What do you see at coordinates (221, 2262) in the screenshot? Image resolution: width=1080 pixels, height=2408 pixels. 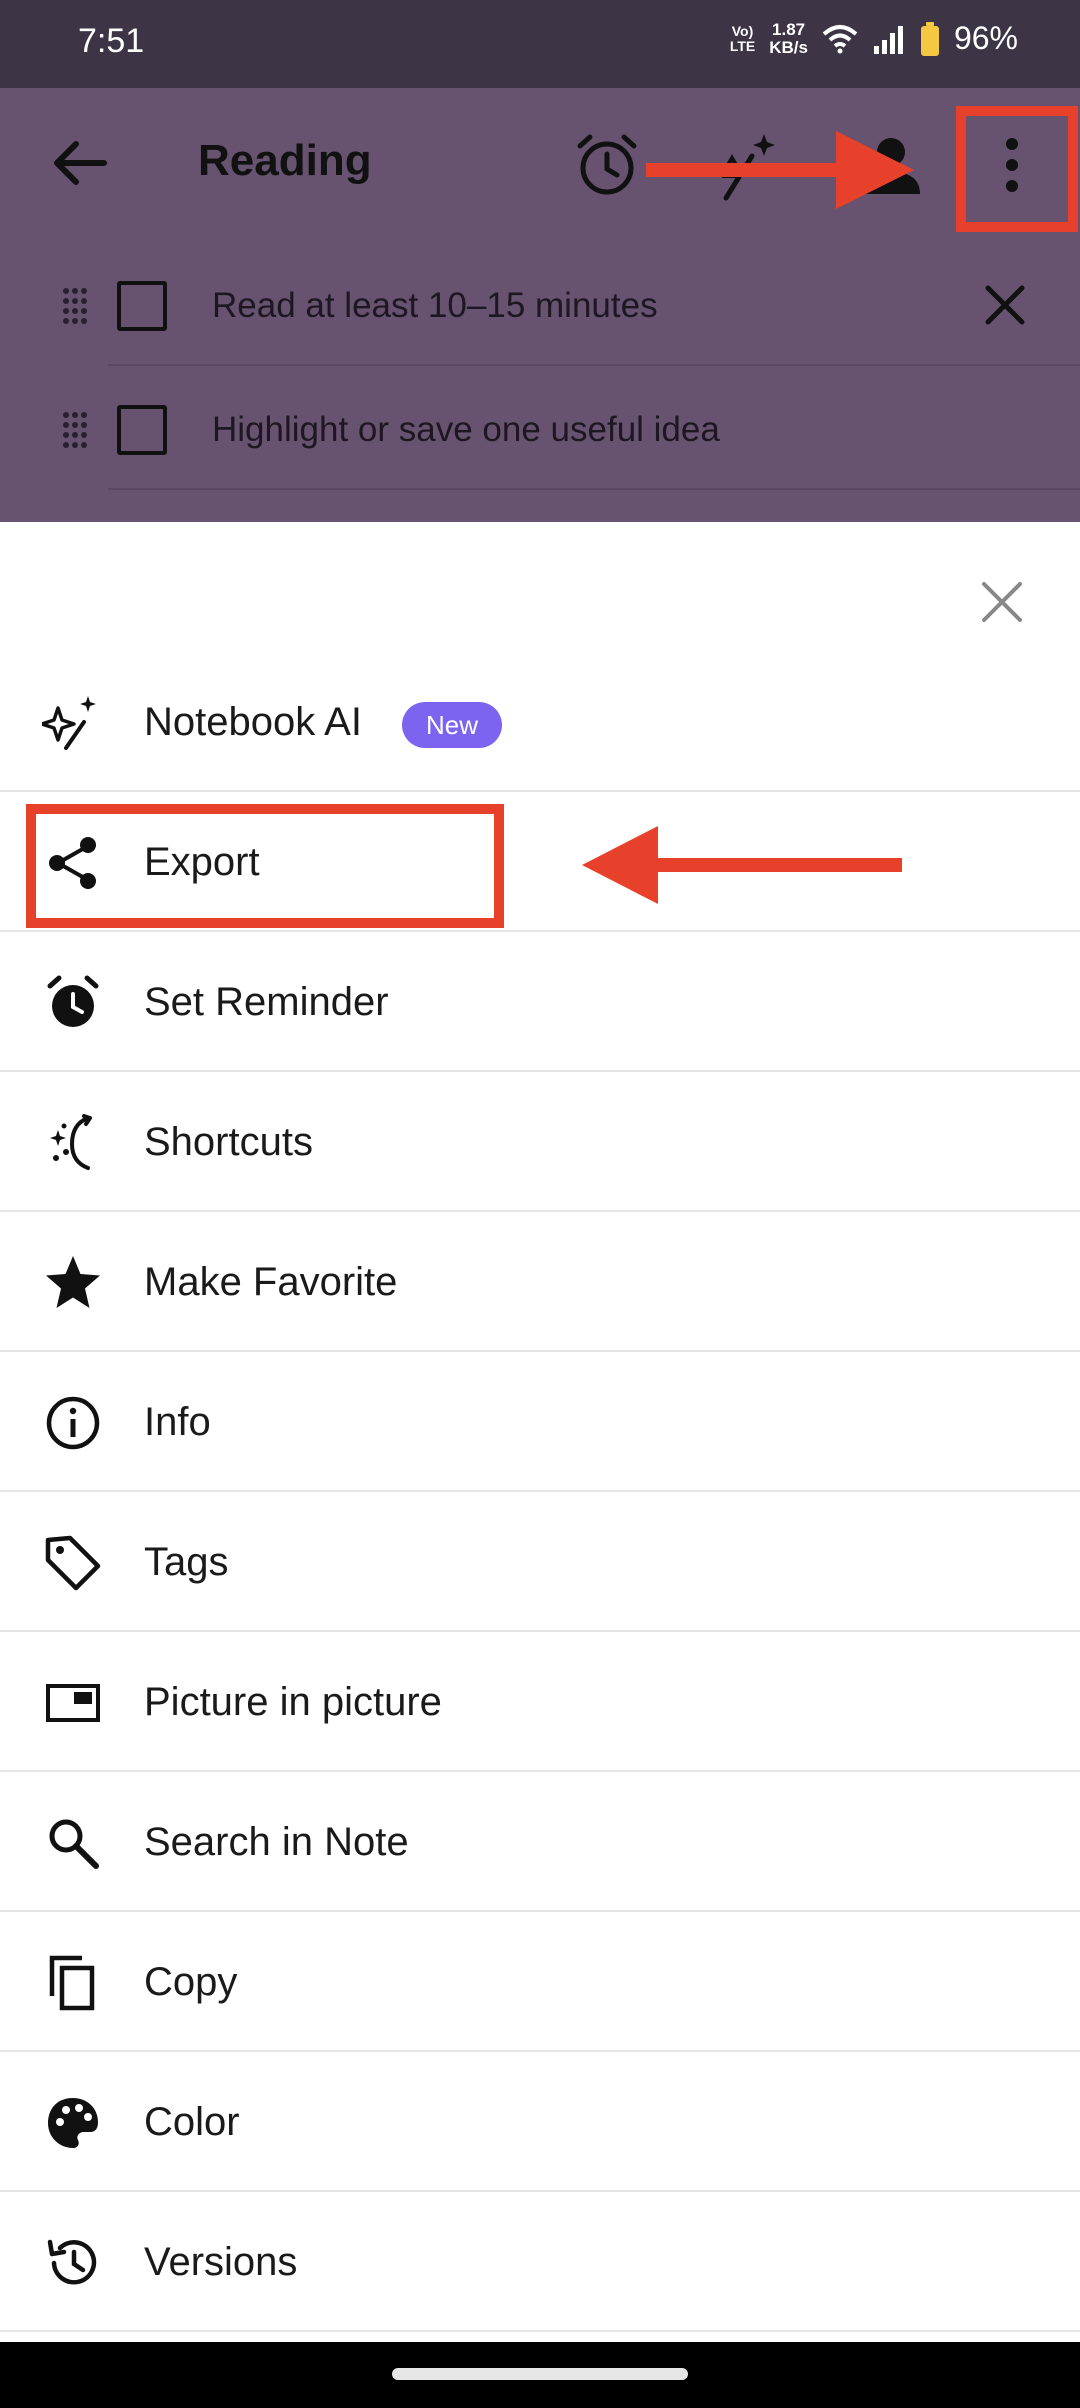 I see `menu-item-label: Versions` at bounding box center [221, 2262].